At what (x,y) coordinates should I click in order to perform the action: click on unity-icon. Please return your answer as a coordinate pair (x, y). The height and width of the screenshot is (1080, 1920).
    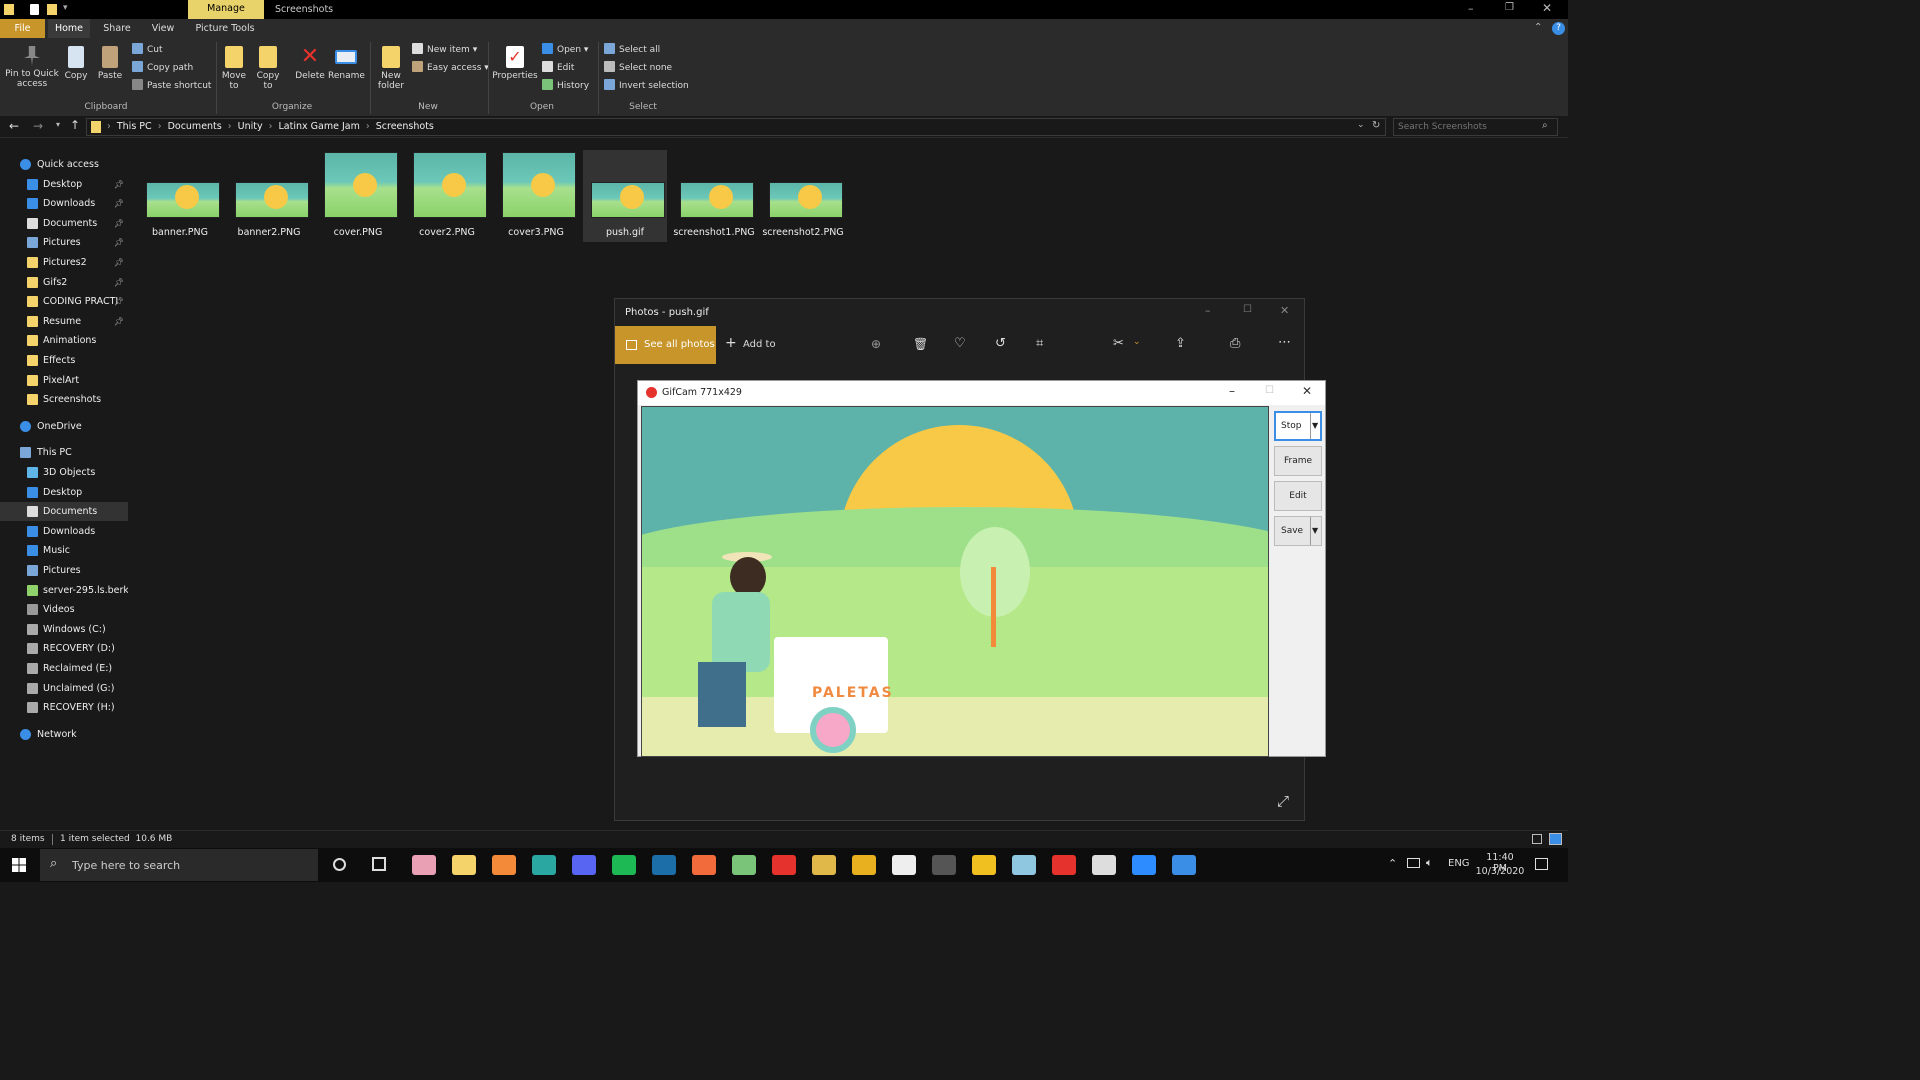
    Looking at the image, I should click on (1104, 865).